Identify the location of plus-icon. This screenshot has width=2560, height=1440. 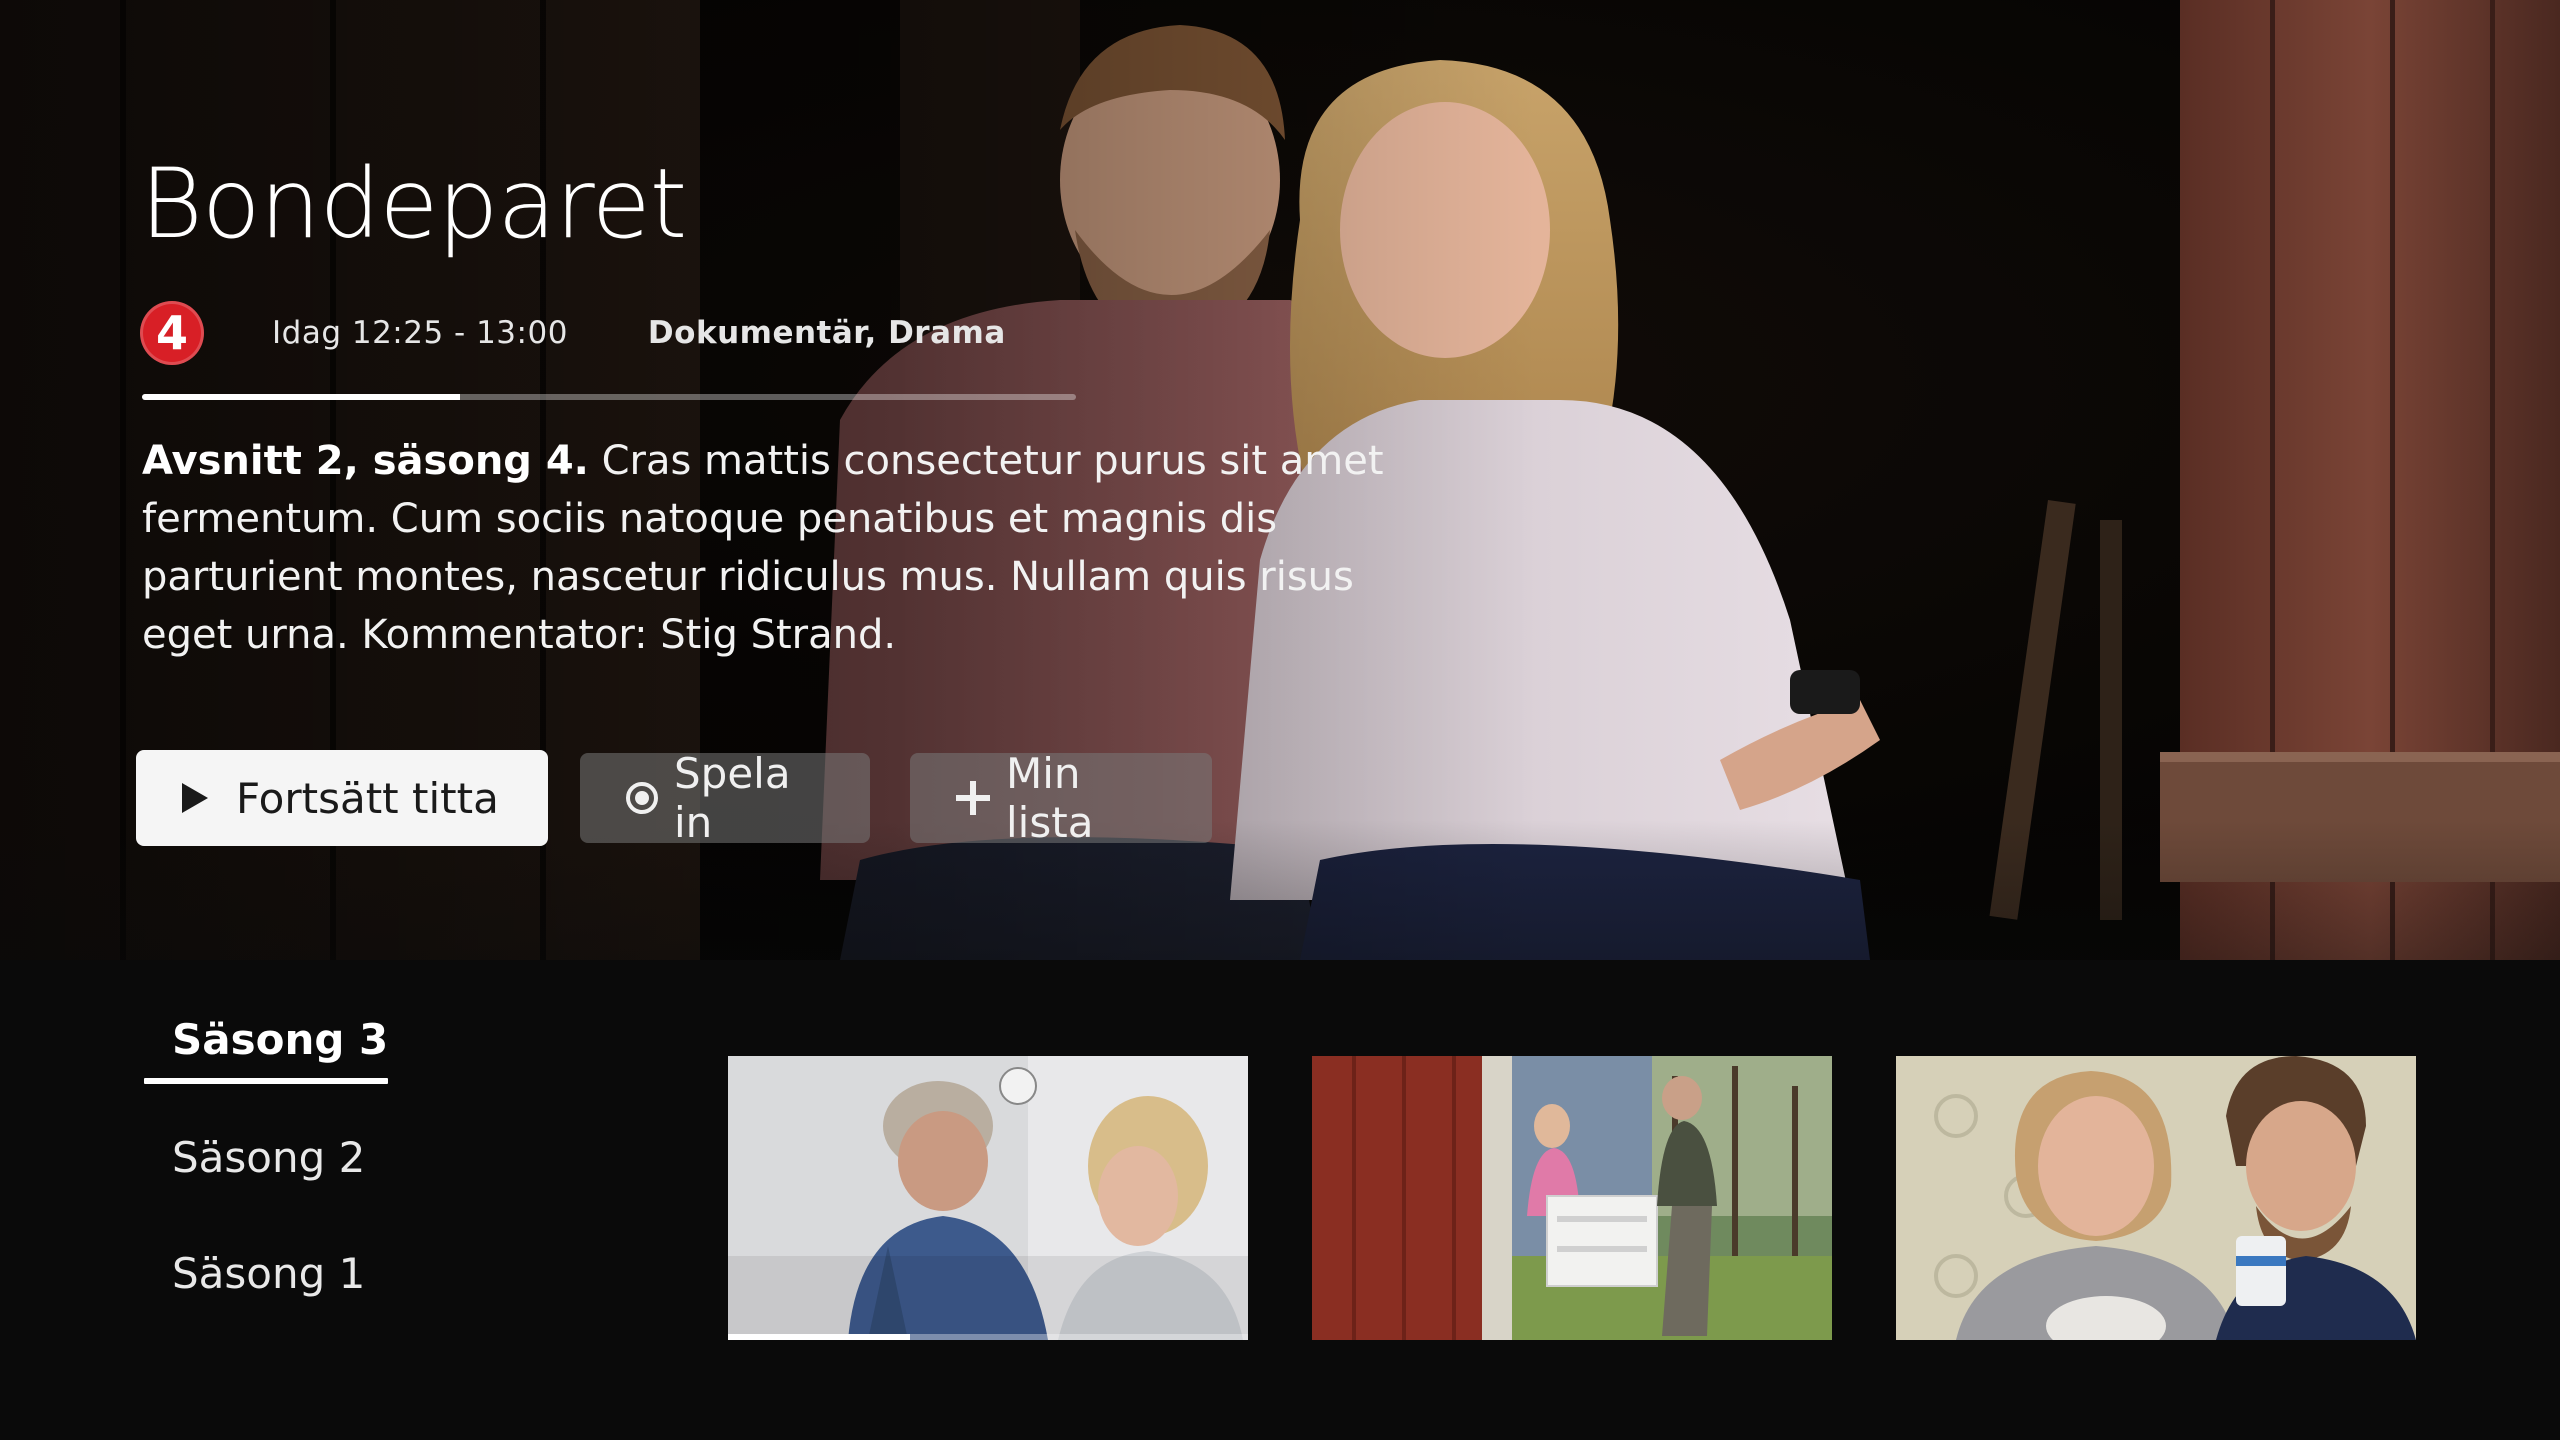
(973, 798).